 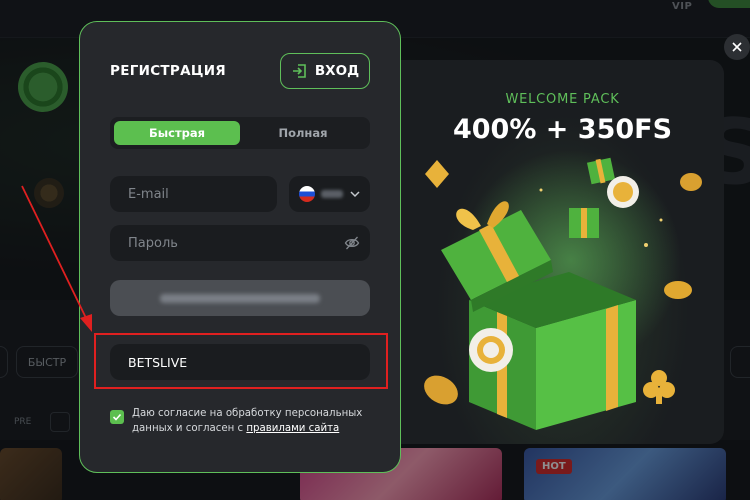 What do you see at coordinates (249, 362) in the screenshot?
I see `promo-code-input` at bounding box center [249, 362].